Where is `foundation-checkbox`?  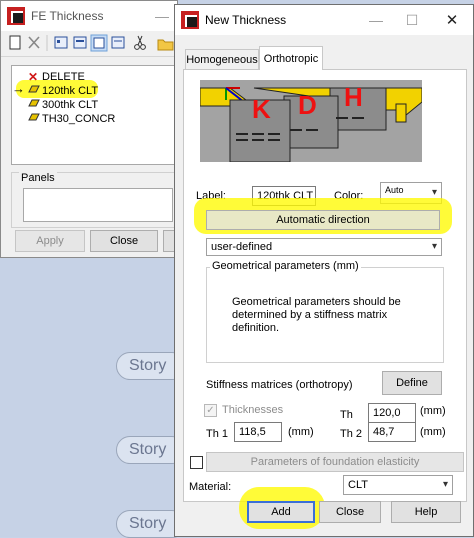 foundation-checkbox is located at coordinates (196, 462).